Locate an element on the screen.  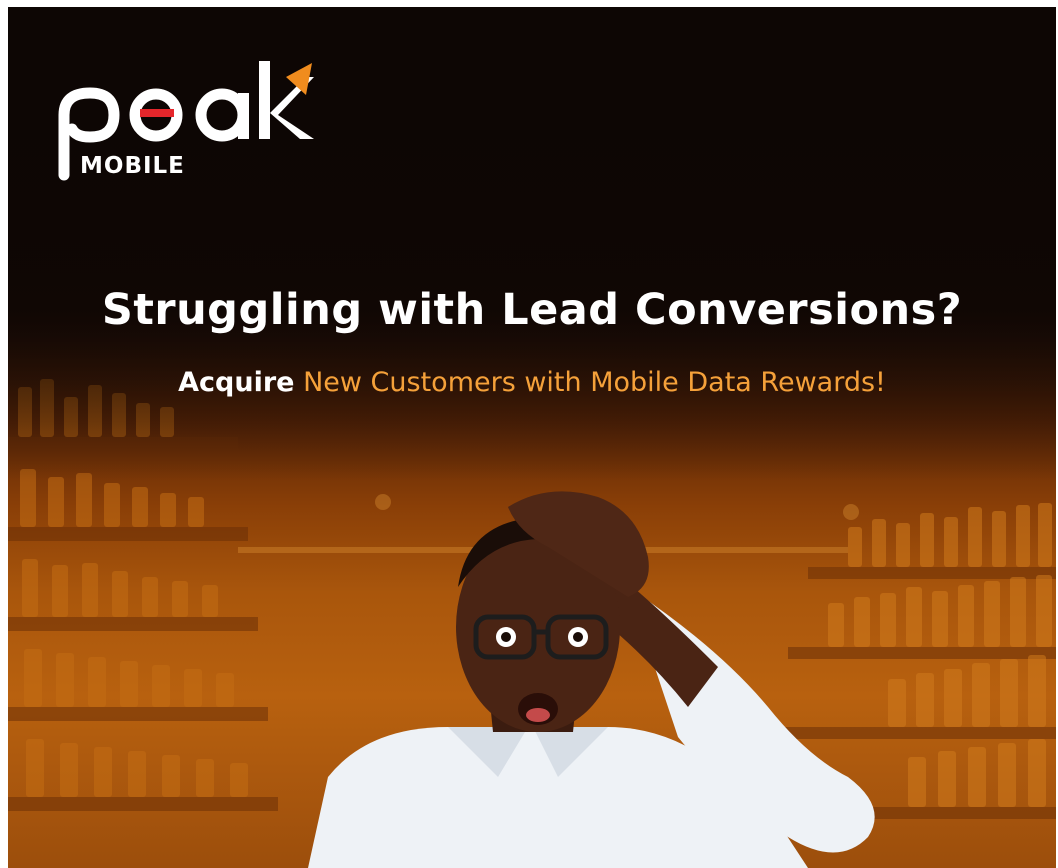
subhead-accent: New Customers with Mobile Data Rewards! is located at coordinates (594, 382).